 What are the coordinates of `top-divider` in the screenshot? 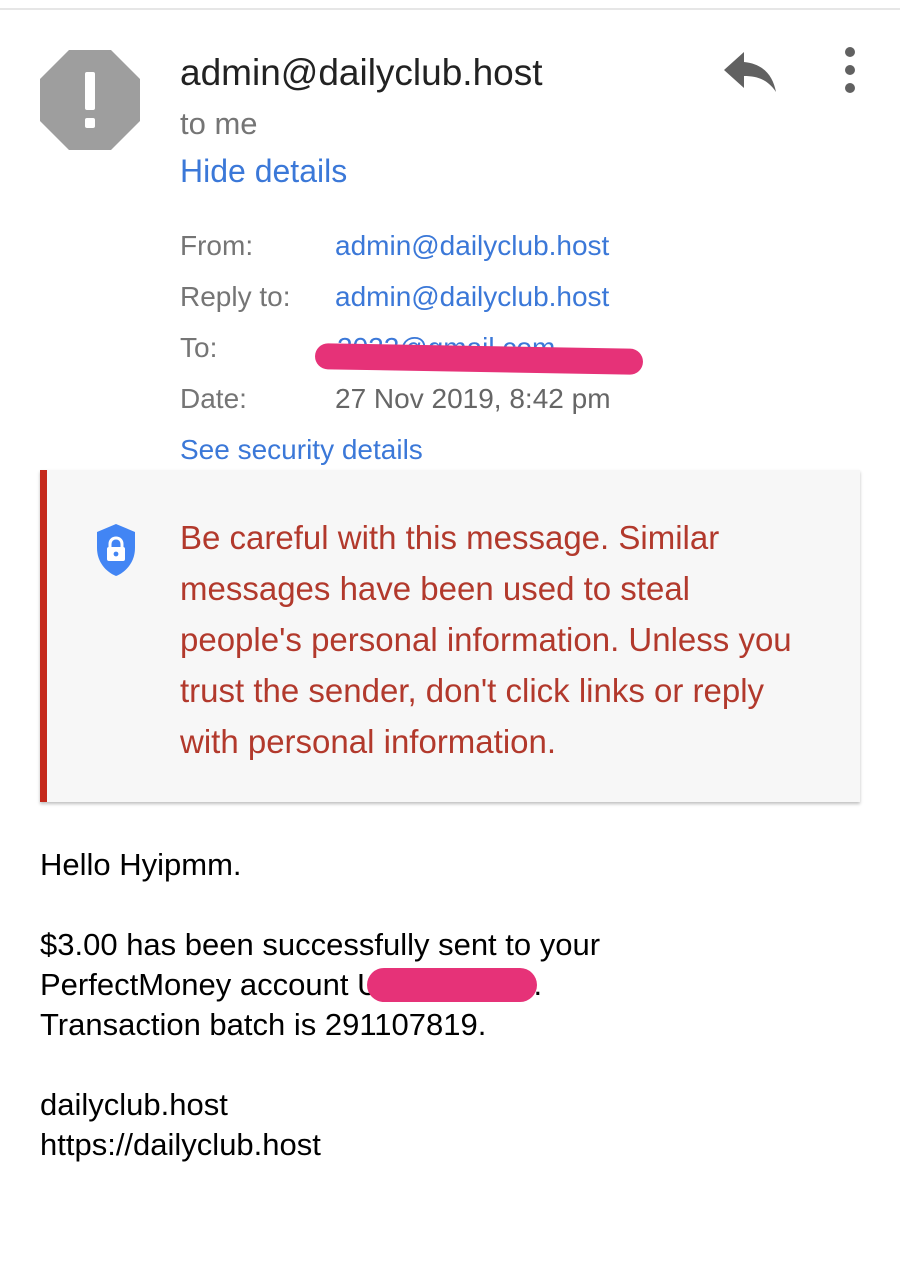 It's located at (450, 9).